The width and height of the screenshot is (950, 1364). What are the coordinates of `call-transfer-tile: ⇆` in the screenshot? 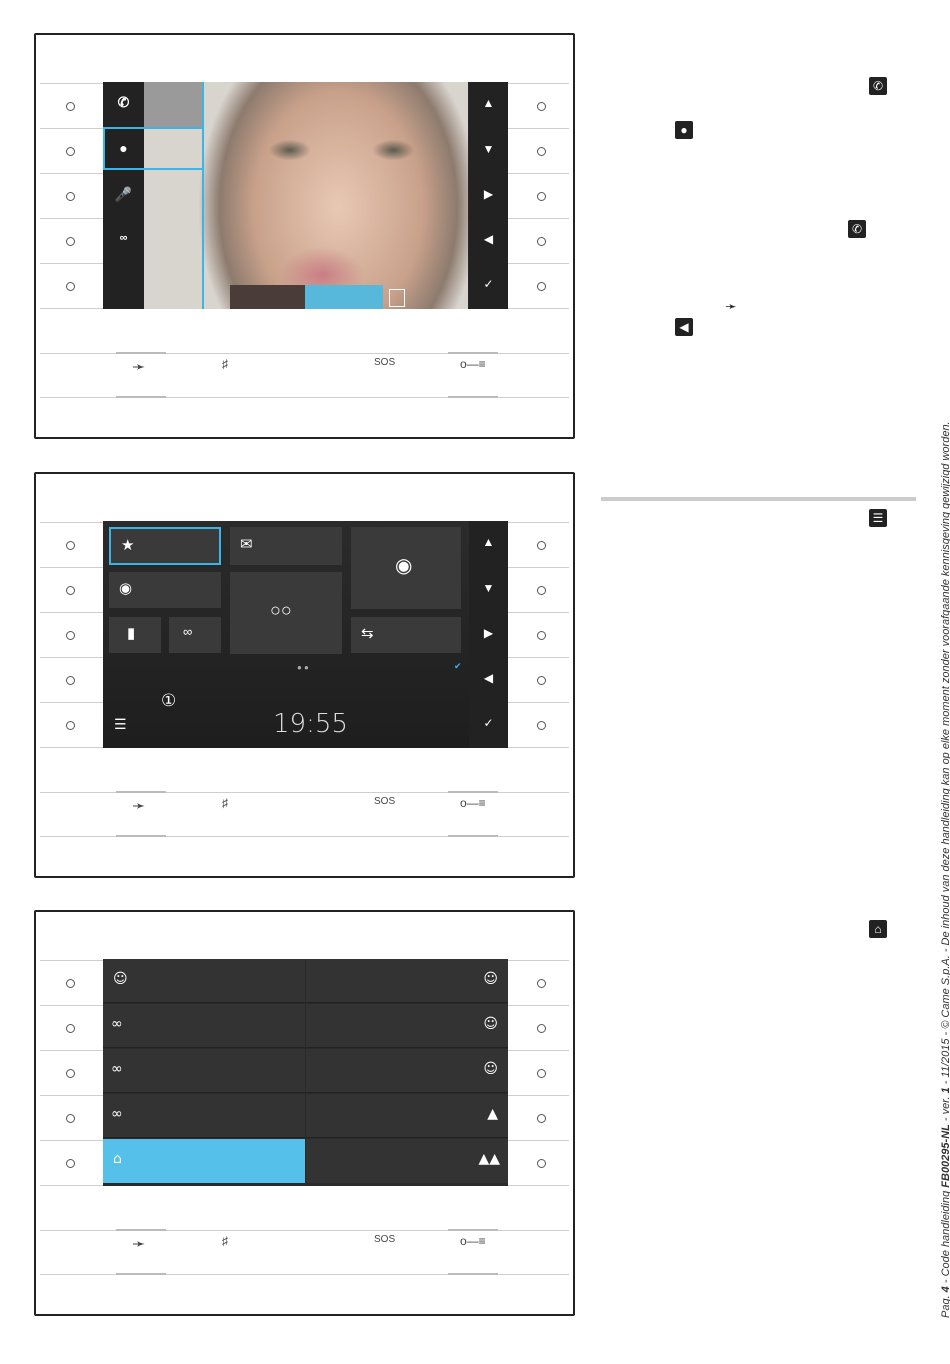 It's located at (406, 635).